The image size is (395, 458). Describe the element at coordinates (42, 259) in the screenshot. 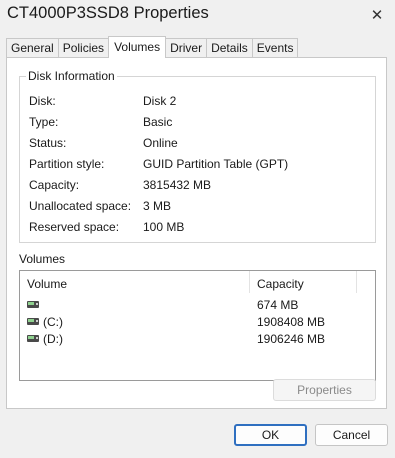

I see `volumes-label: Volumes` at that location.